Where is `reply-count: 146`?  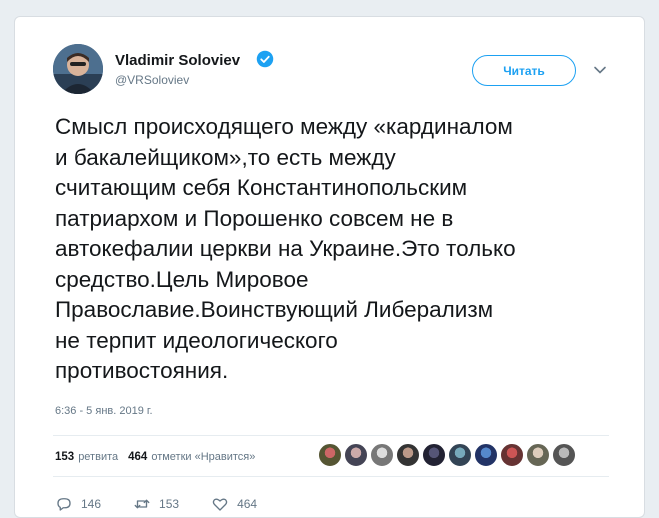
reply-count: 146 is located at coordinates (91, 504).